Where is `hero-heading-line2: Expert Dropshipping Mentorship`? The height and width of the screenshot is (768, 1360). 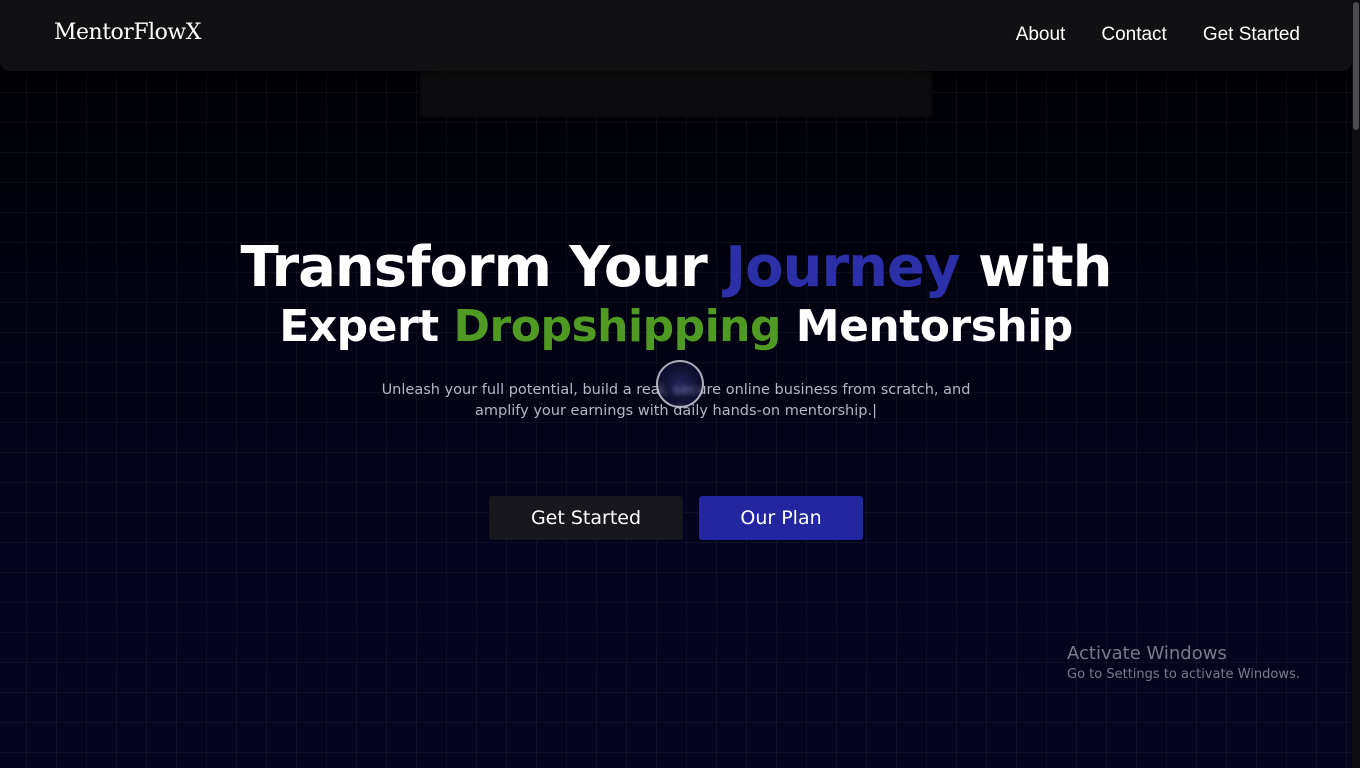 hero-heading-line2: Expert Dropshipping Mentorship is located at coordinates (676, 327).